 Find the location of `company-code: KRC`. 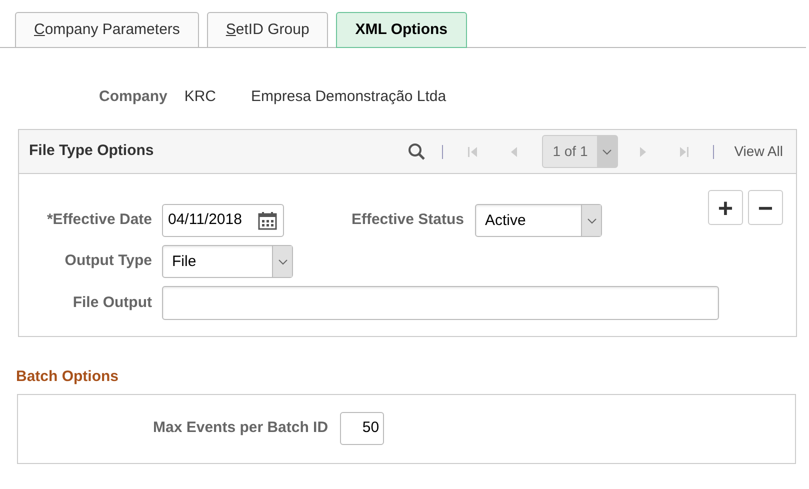

company-code: KRC is located at coordinates (200, 96).